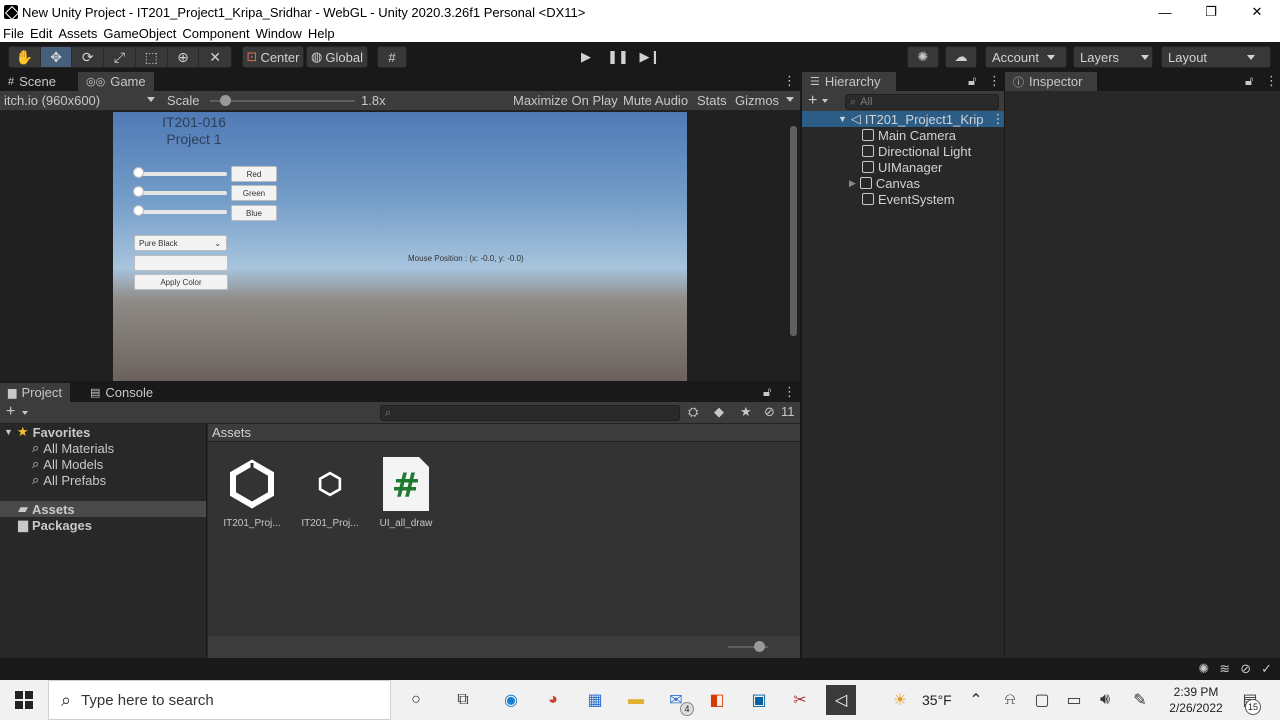  What do you see at coordinates (1216, 57) in the screenshot?
I see `layout-dropdown: Layout` at bounding box center [1216, 57].